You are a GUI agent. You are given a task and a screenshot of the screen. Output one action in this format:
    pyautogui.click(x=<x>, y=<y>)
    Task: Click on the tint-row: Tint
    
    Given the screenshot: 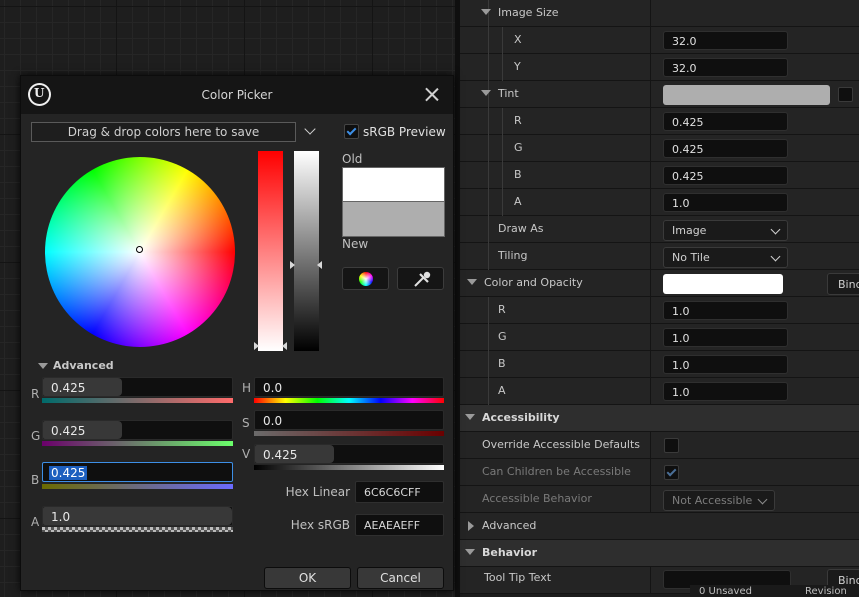 What is the action you would take?
    pyautogui.click(x=659, y=94)
    